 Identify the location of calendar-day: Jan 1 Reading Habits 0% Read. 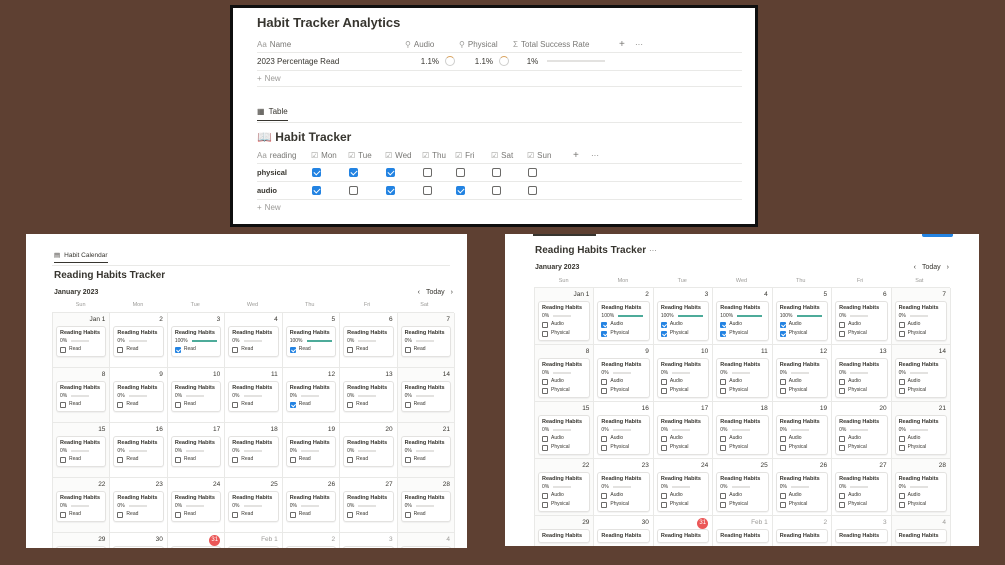
(82, 340).